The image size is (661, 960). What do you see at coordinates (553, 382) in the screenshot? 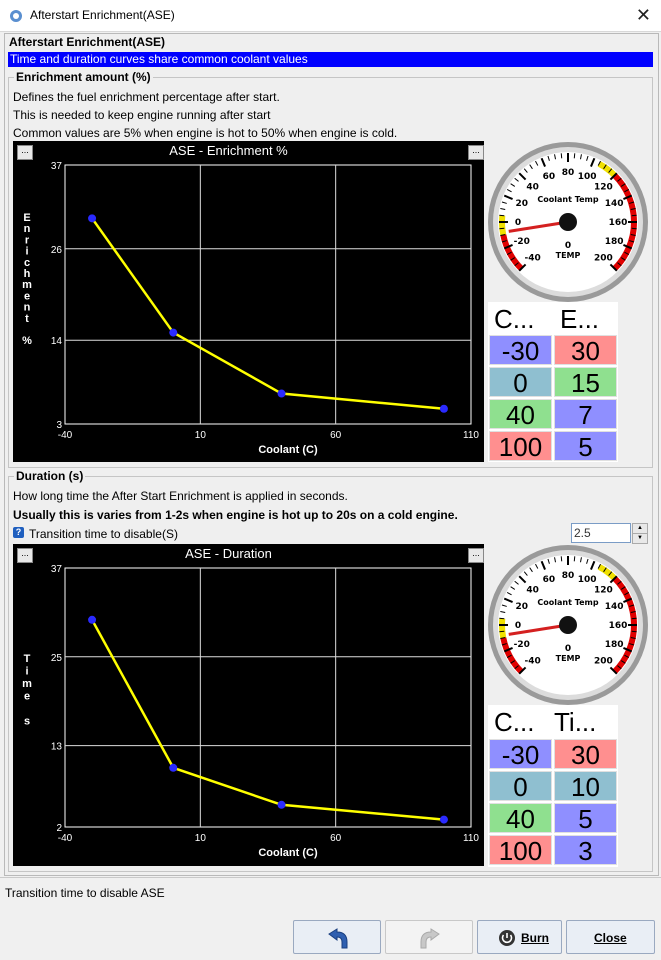
I see `enrichment-table: C... E... -30 30 0 15 40 7 100 5` at bounding box center [553, 382].